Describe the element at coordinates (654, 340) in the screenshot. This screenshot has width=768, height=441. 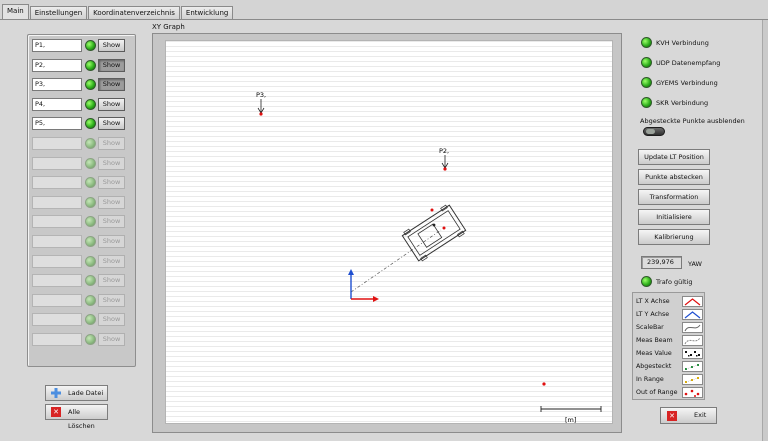
I see `legend-label: Meas Beam` at that location.